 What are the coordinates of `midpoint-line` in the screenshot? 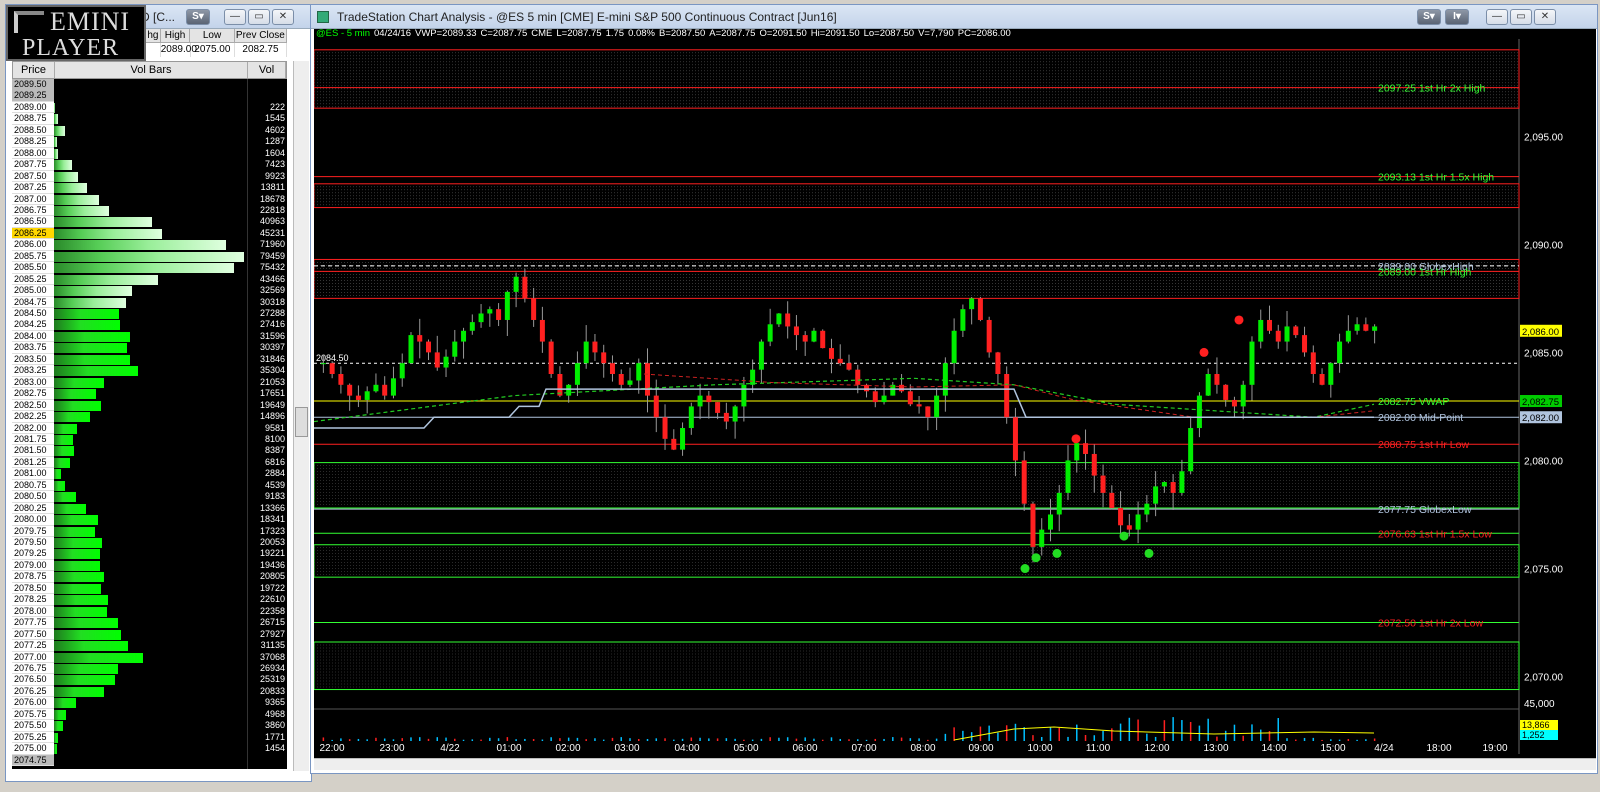 It's located at (844, 408).